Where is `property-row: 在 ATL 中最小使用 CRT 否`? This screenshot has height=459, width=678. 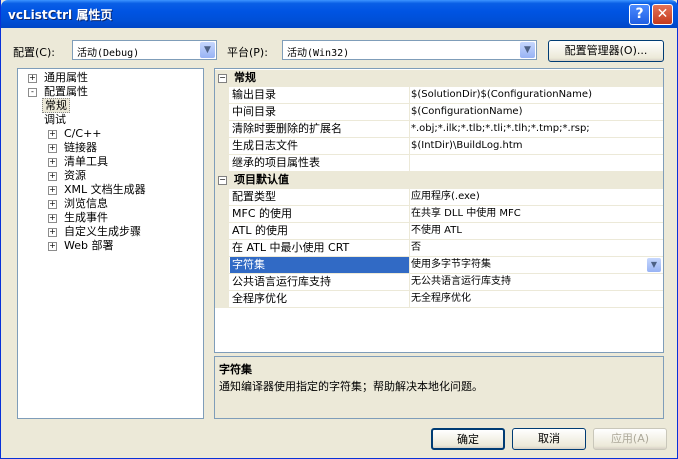
property-row: 在 ATL 中最小使用 CRT 否 is located at coordinates (439, 248).